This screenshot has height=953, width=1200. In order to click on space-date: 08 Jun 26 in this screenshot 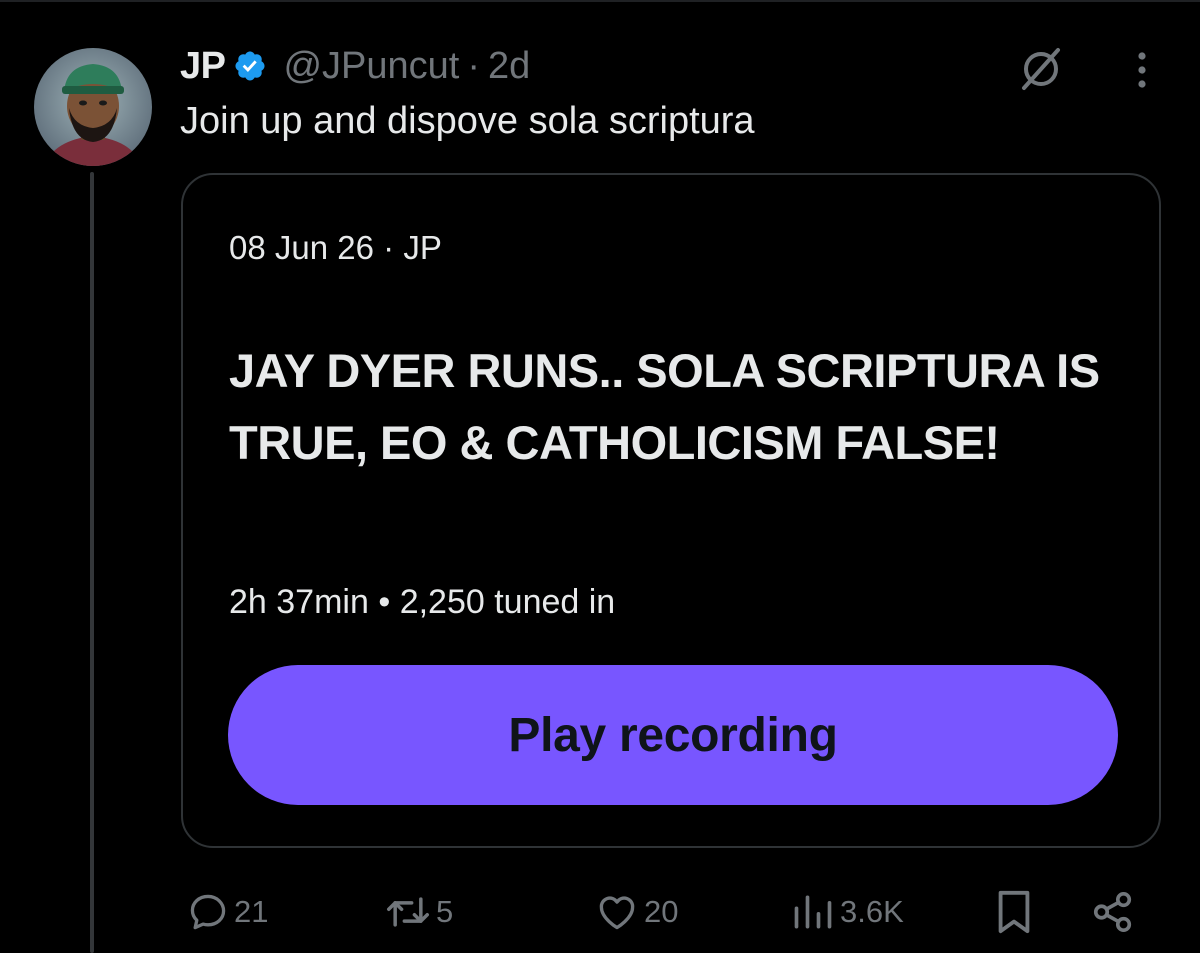, I will do `click(301, 247)`.